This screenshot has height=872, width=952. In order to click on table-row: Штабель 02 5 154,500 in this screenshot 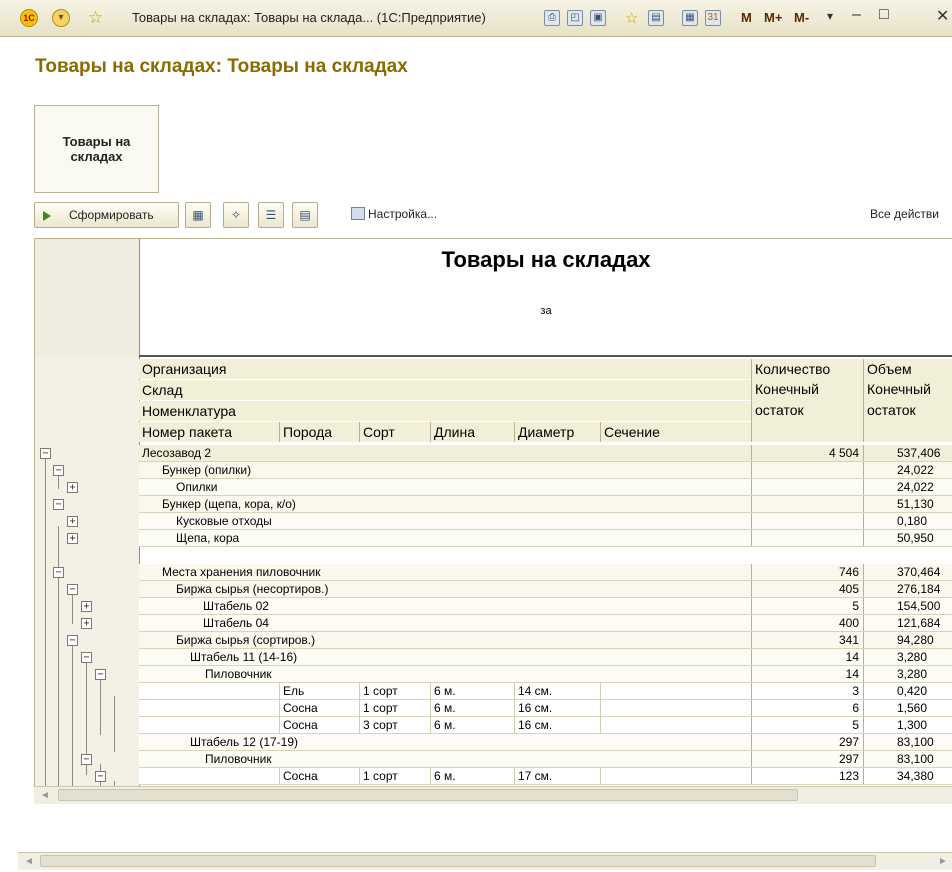, I will do `click(545, 606)`.